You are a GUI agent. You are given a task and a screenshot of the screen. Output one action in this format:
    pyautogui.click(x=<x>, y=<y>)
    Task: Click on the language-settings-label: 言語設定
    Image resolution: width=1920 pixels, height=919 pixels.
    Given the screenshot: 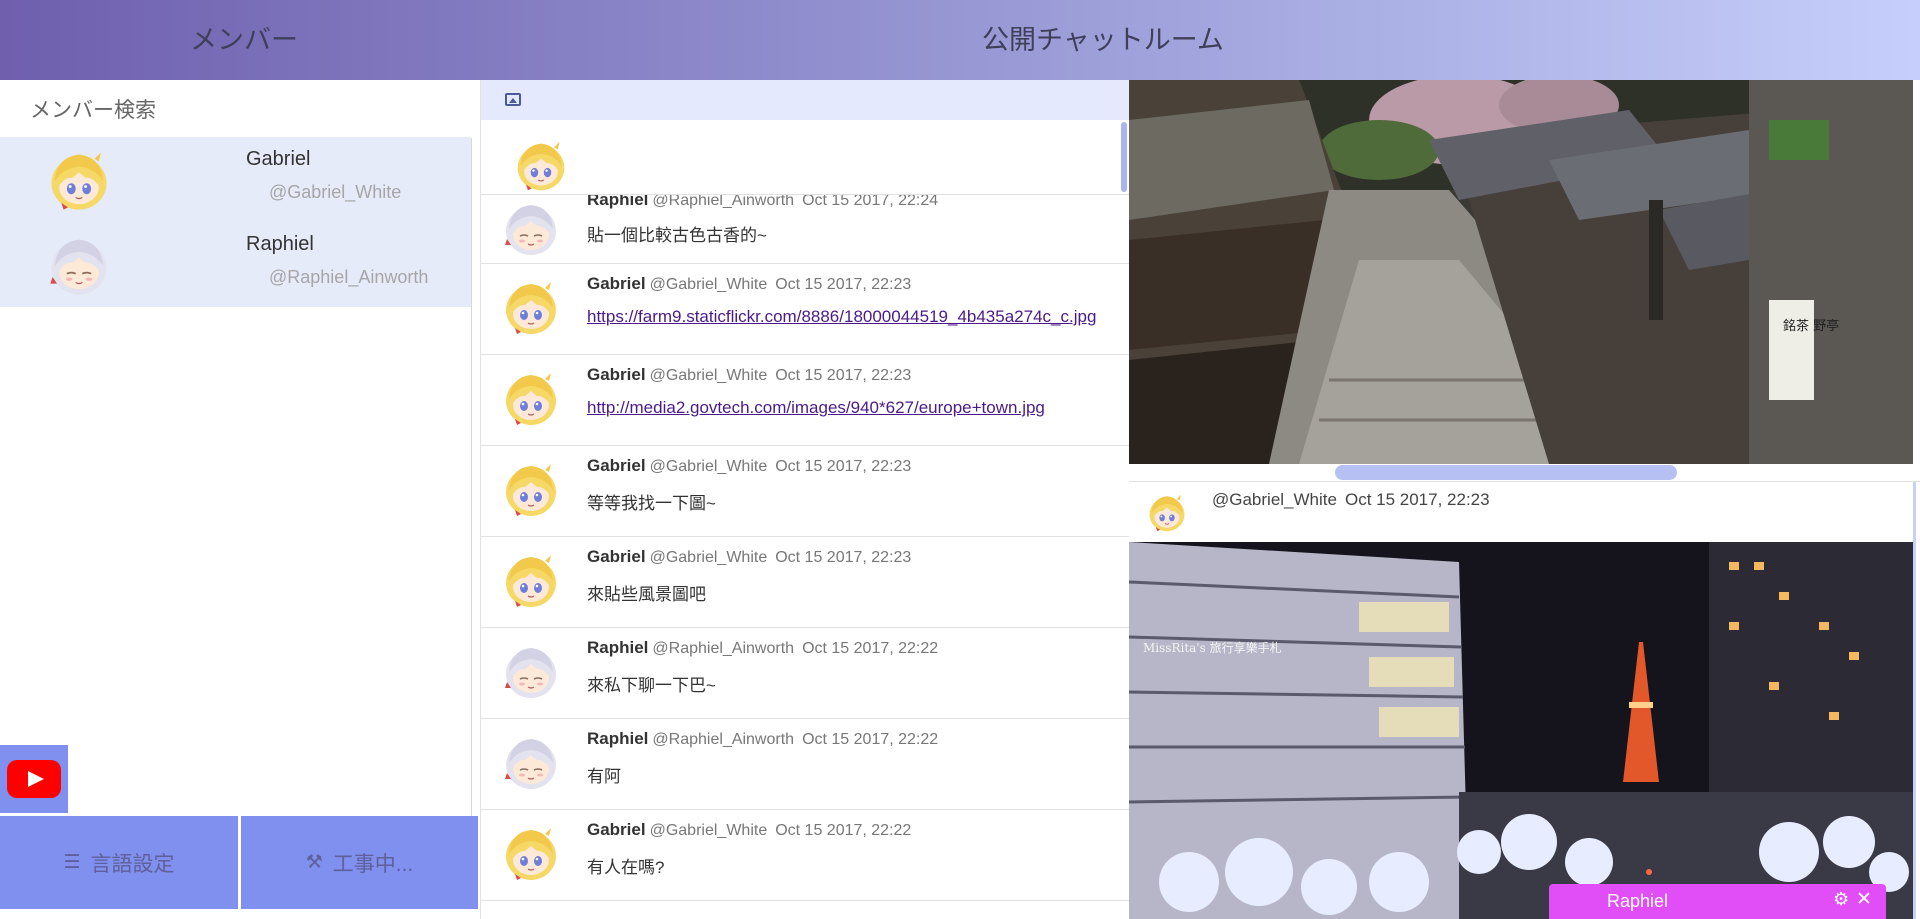 What is the action you would take?
    pyautogui.click(x=132, y=864)
    